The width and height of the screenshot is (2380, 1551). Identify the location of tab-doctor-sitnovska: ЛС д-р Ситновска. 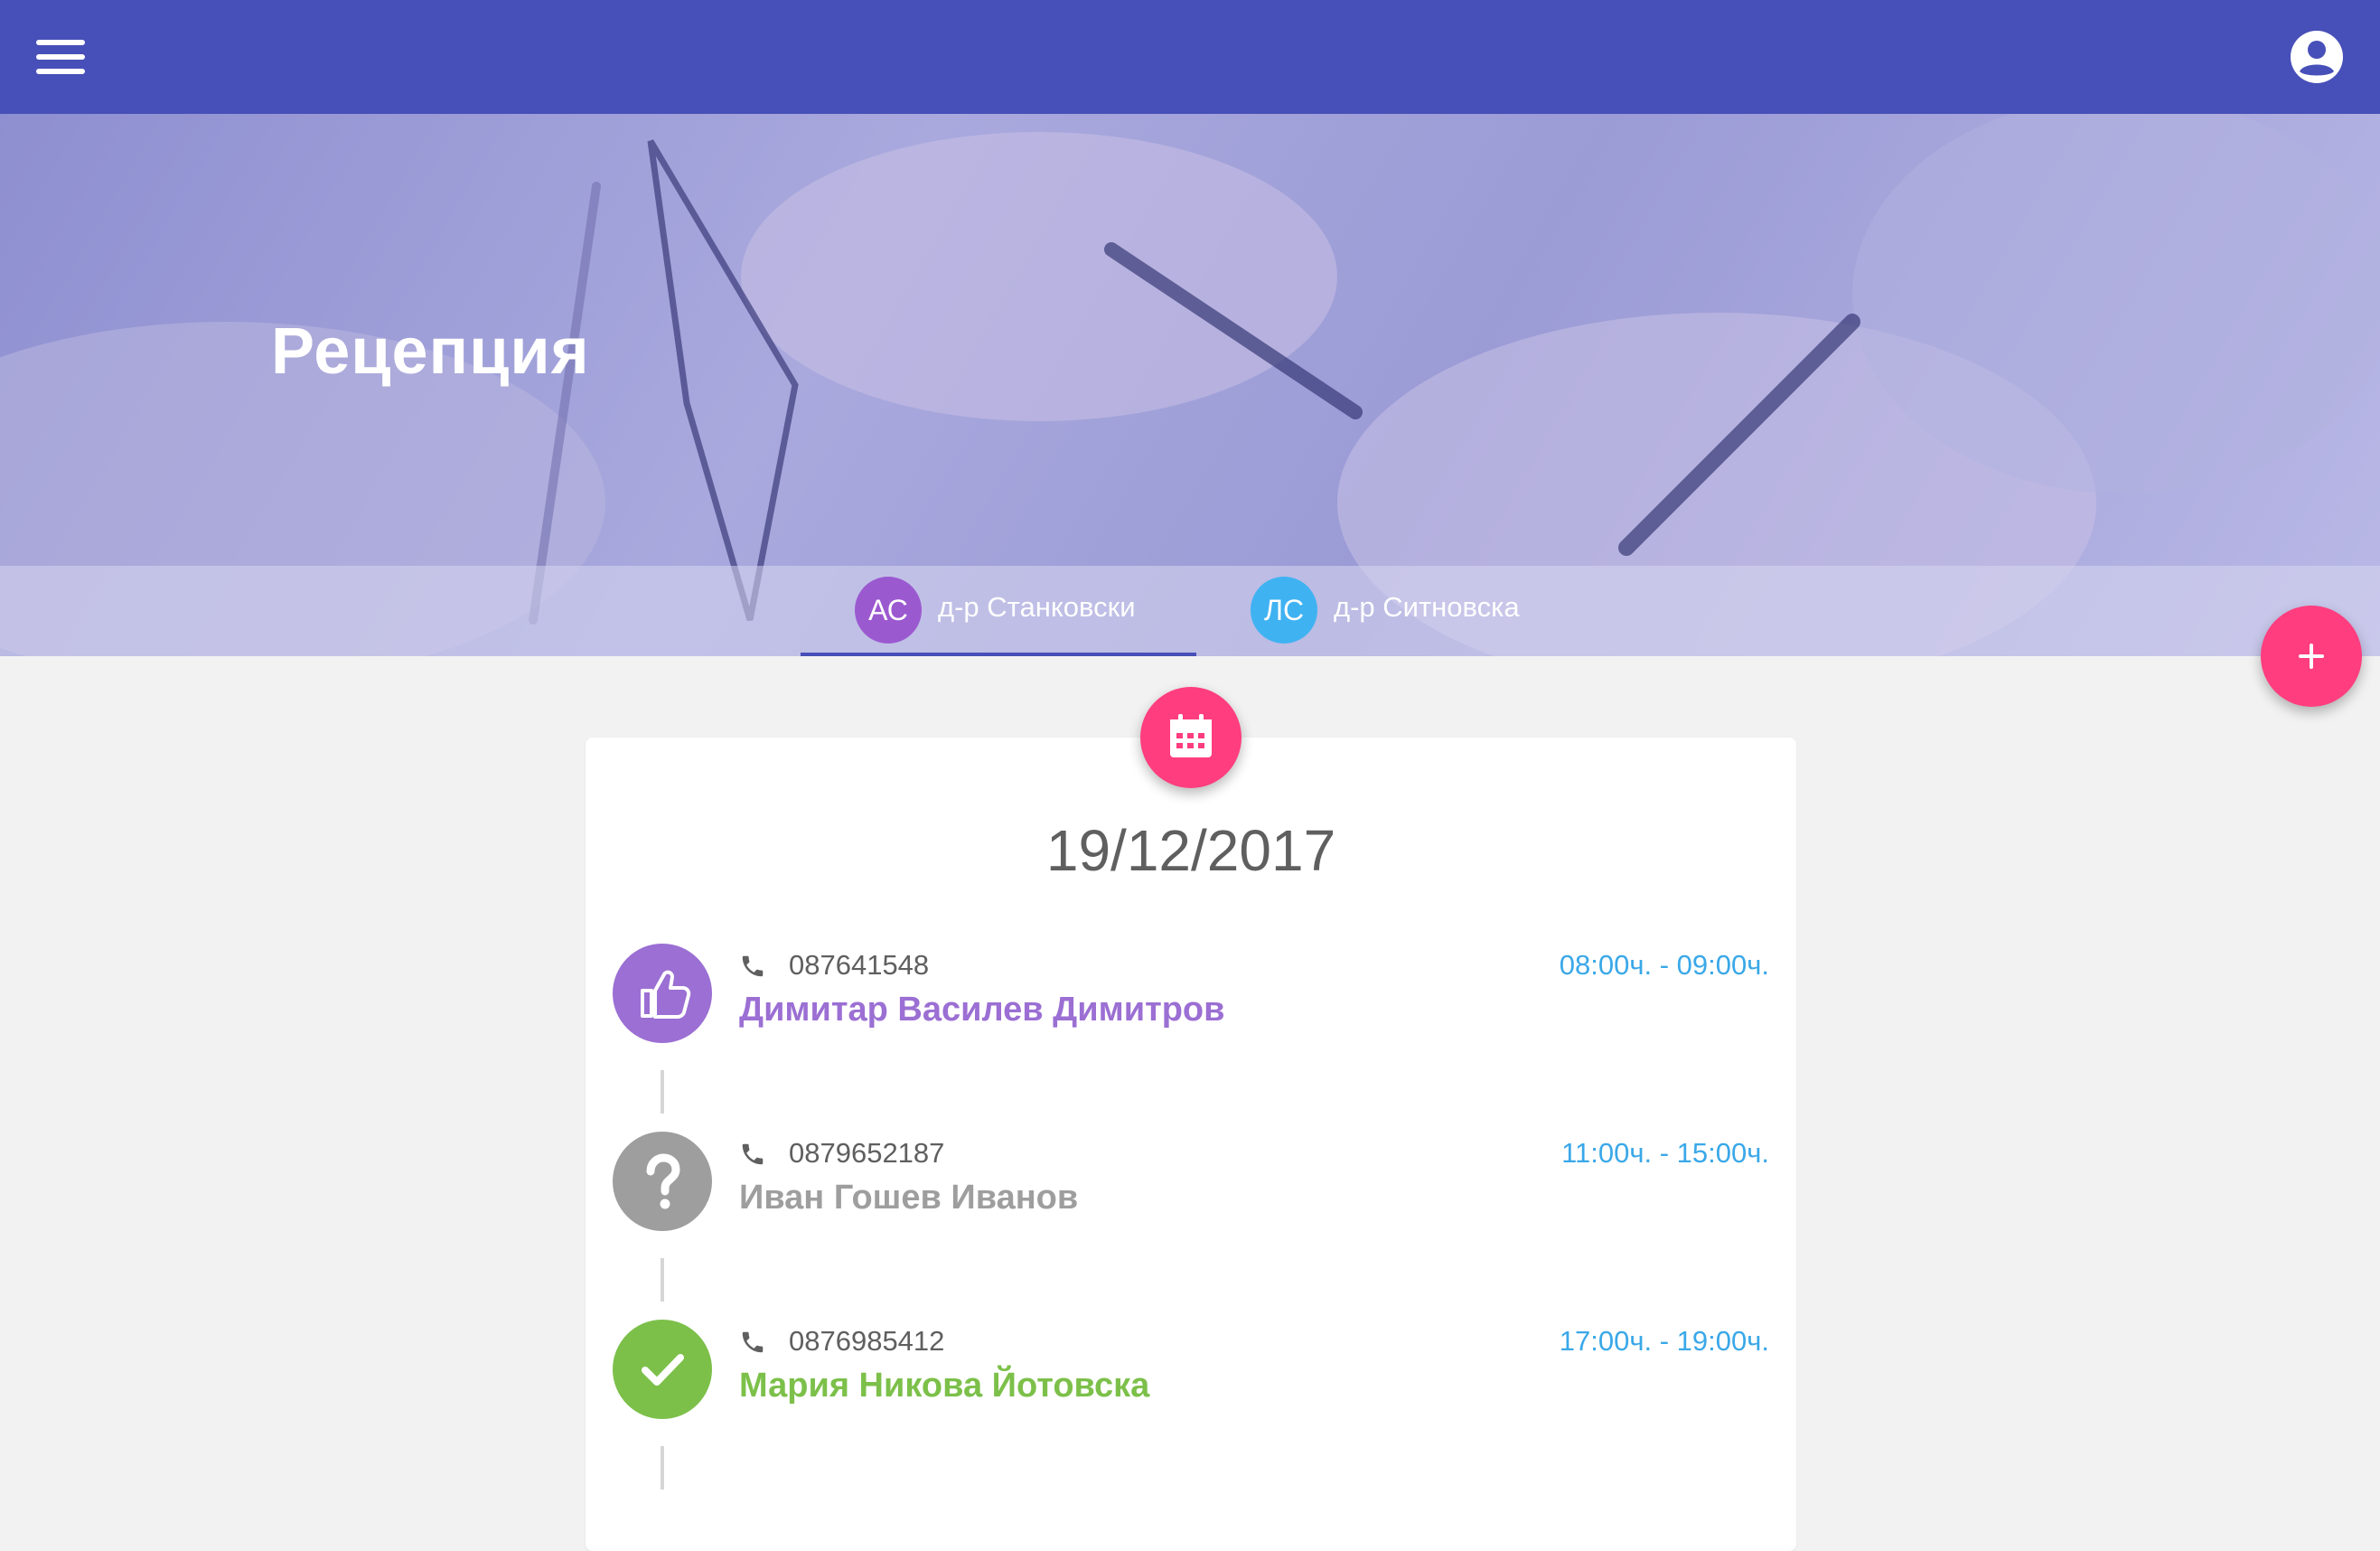
(1404, 611).